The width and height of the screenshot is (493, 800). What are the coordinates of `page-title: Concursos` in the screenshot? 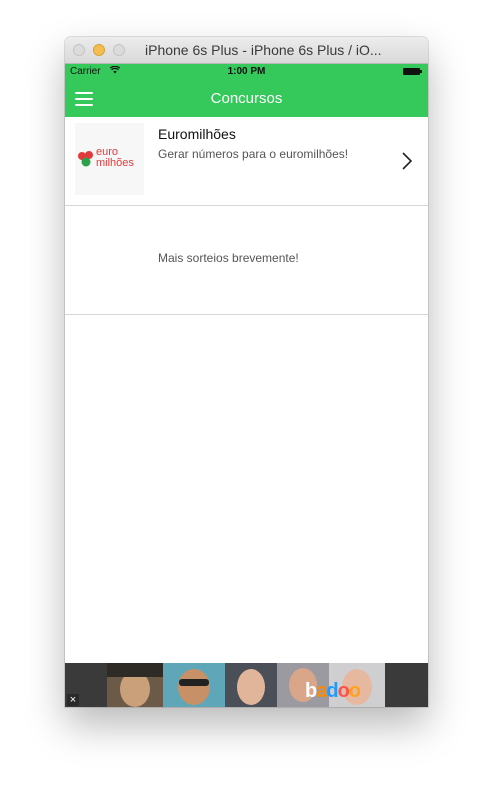 It's located at (246, 98).